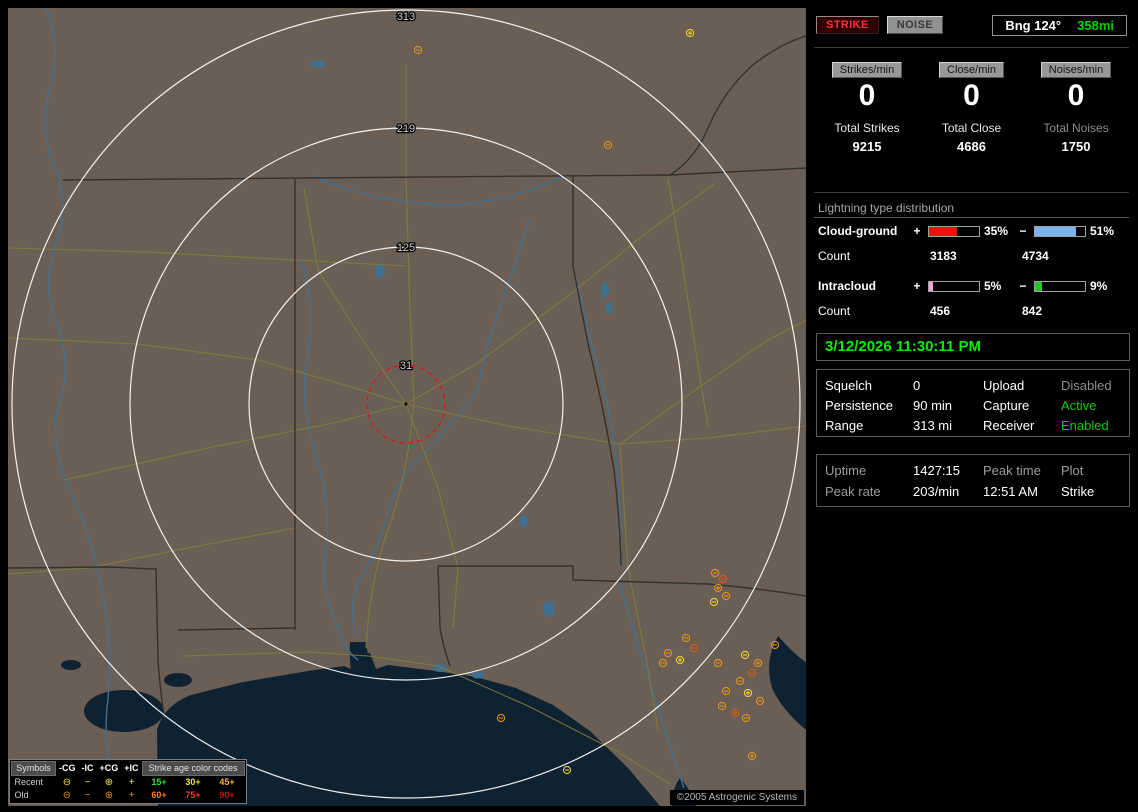 The image size is (1138, 812). I want to click on distance-value: 358mi, so click(1095, 25).